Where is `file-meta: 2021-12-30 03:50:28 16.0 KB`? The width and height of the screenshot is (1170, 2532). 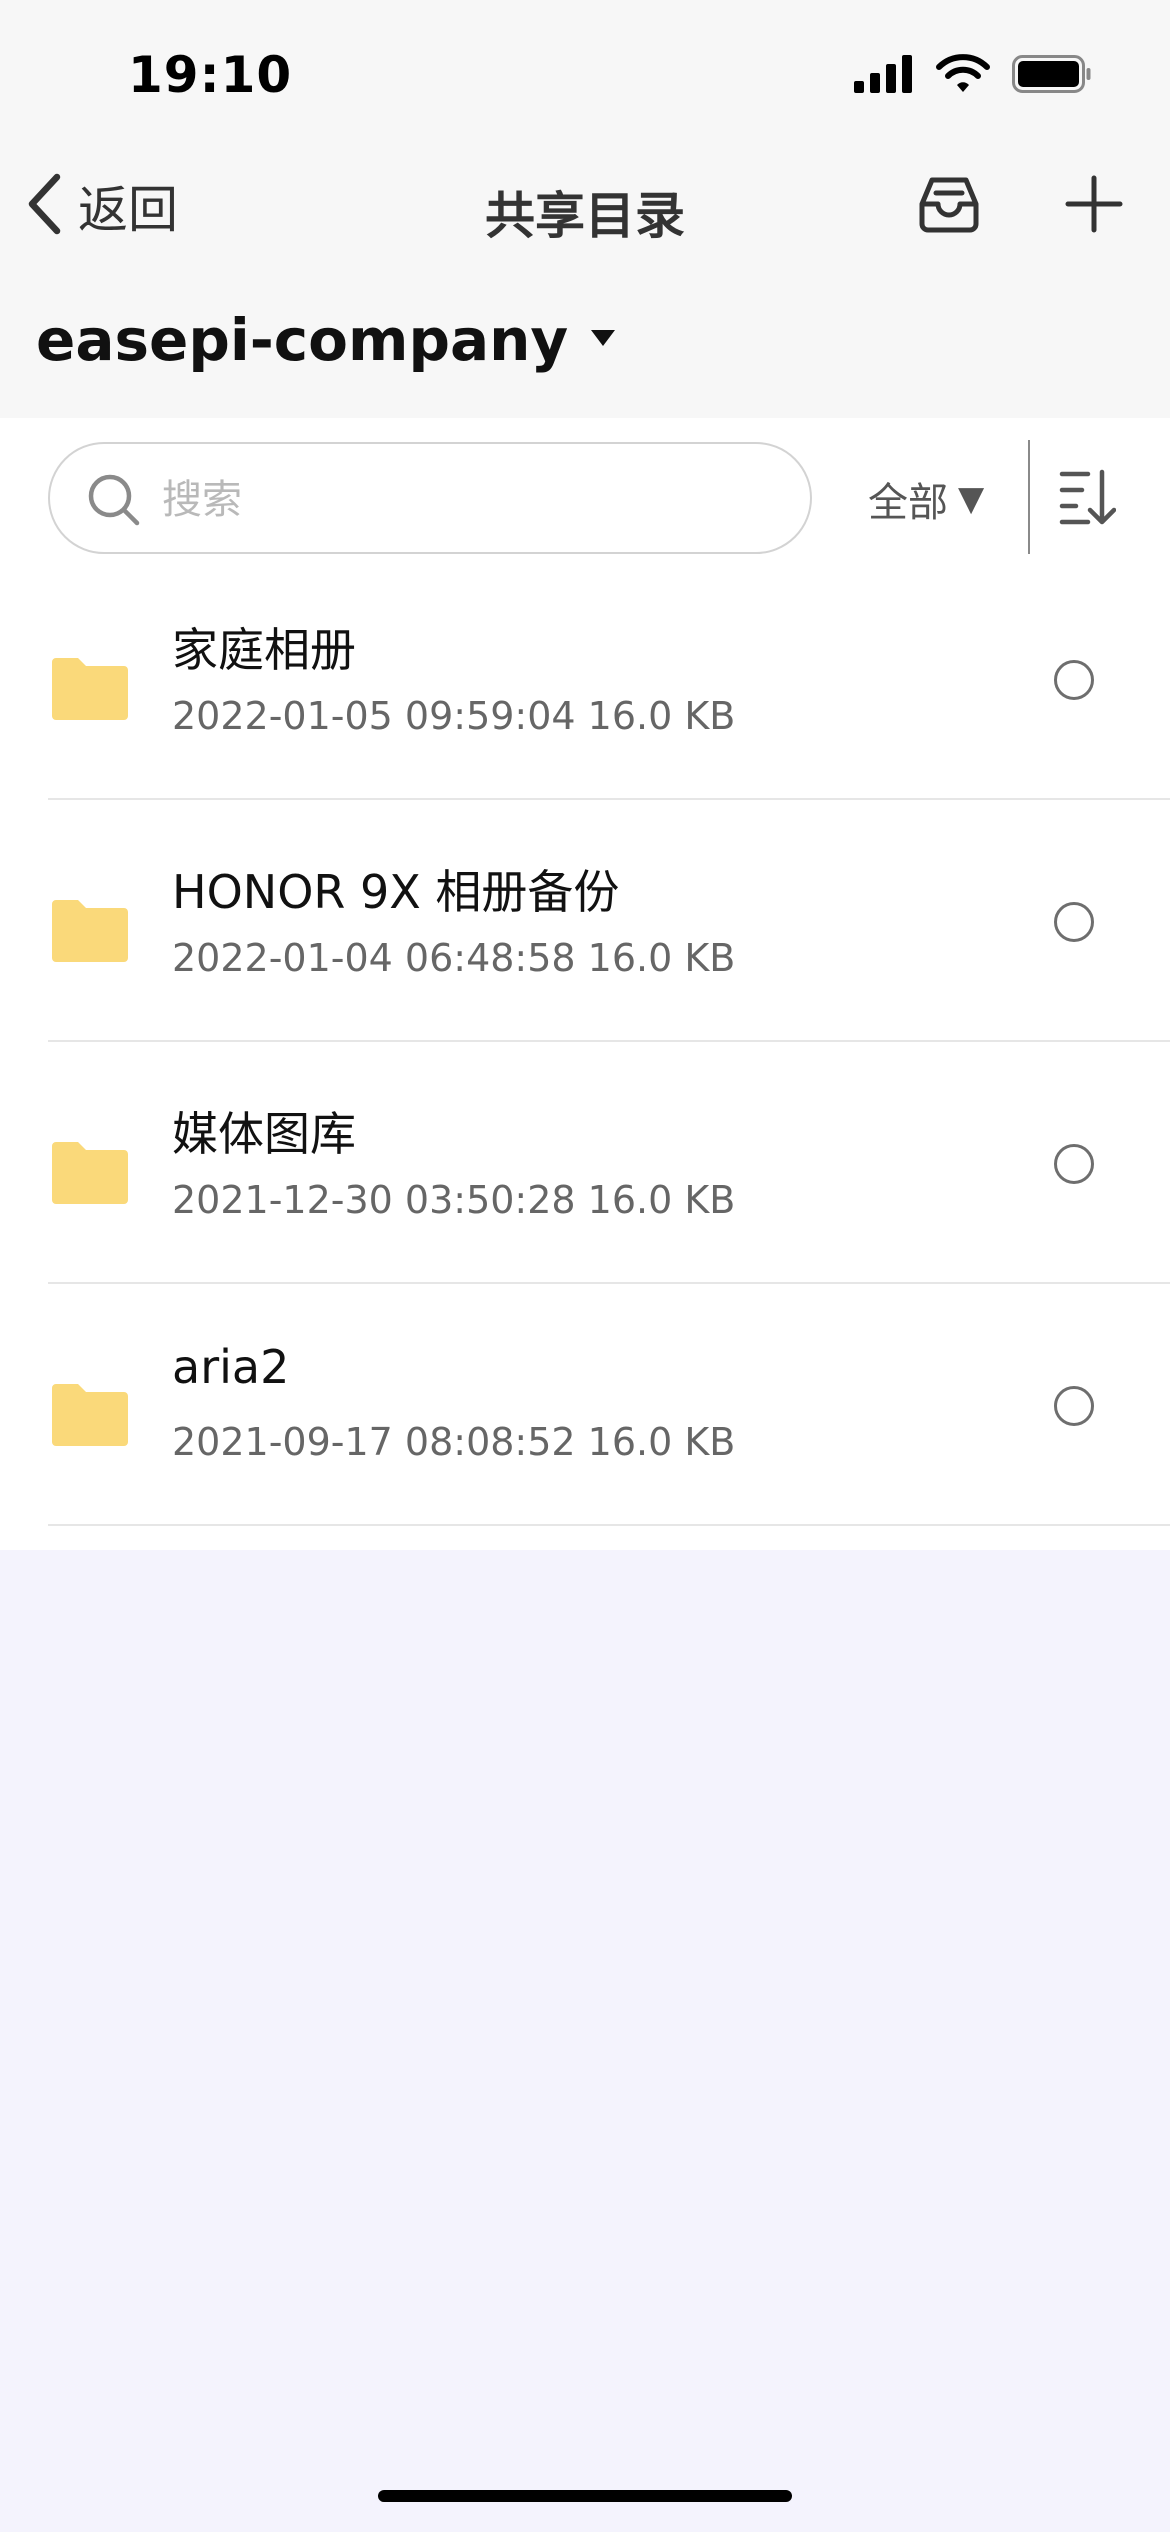
file-meta: 2021-12-30 03:50:28 16.0 KB is located at coordinates (454, 1200).